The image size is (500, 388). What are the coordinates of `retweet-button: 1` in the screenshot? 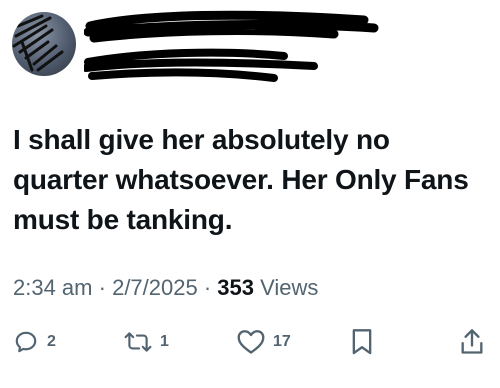 It's located at (146, 342).